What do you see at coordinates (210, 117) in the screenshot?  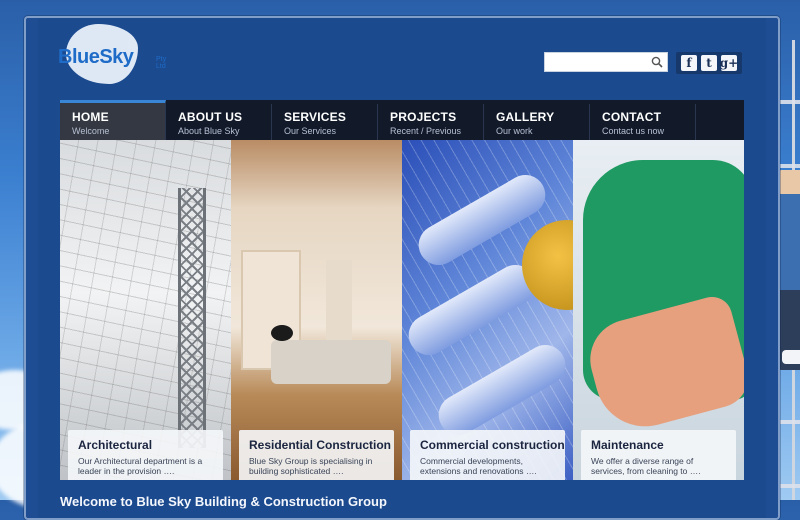 I see `nav-item-label: ABOUT US` at bounding box center [210, 117].